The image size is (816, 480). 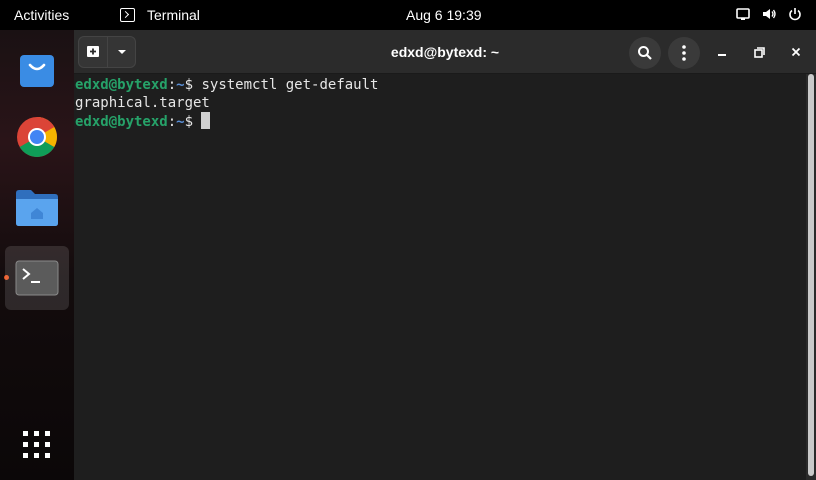 What do you see at coordinates (127, 15) in the screenshot?
I see `terminal-icon` at bounding box center [127, 15].